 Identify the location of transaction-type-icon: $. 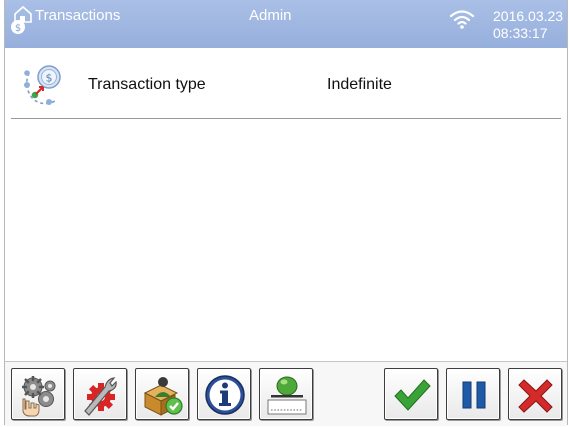
(42, 85).